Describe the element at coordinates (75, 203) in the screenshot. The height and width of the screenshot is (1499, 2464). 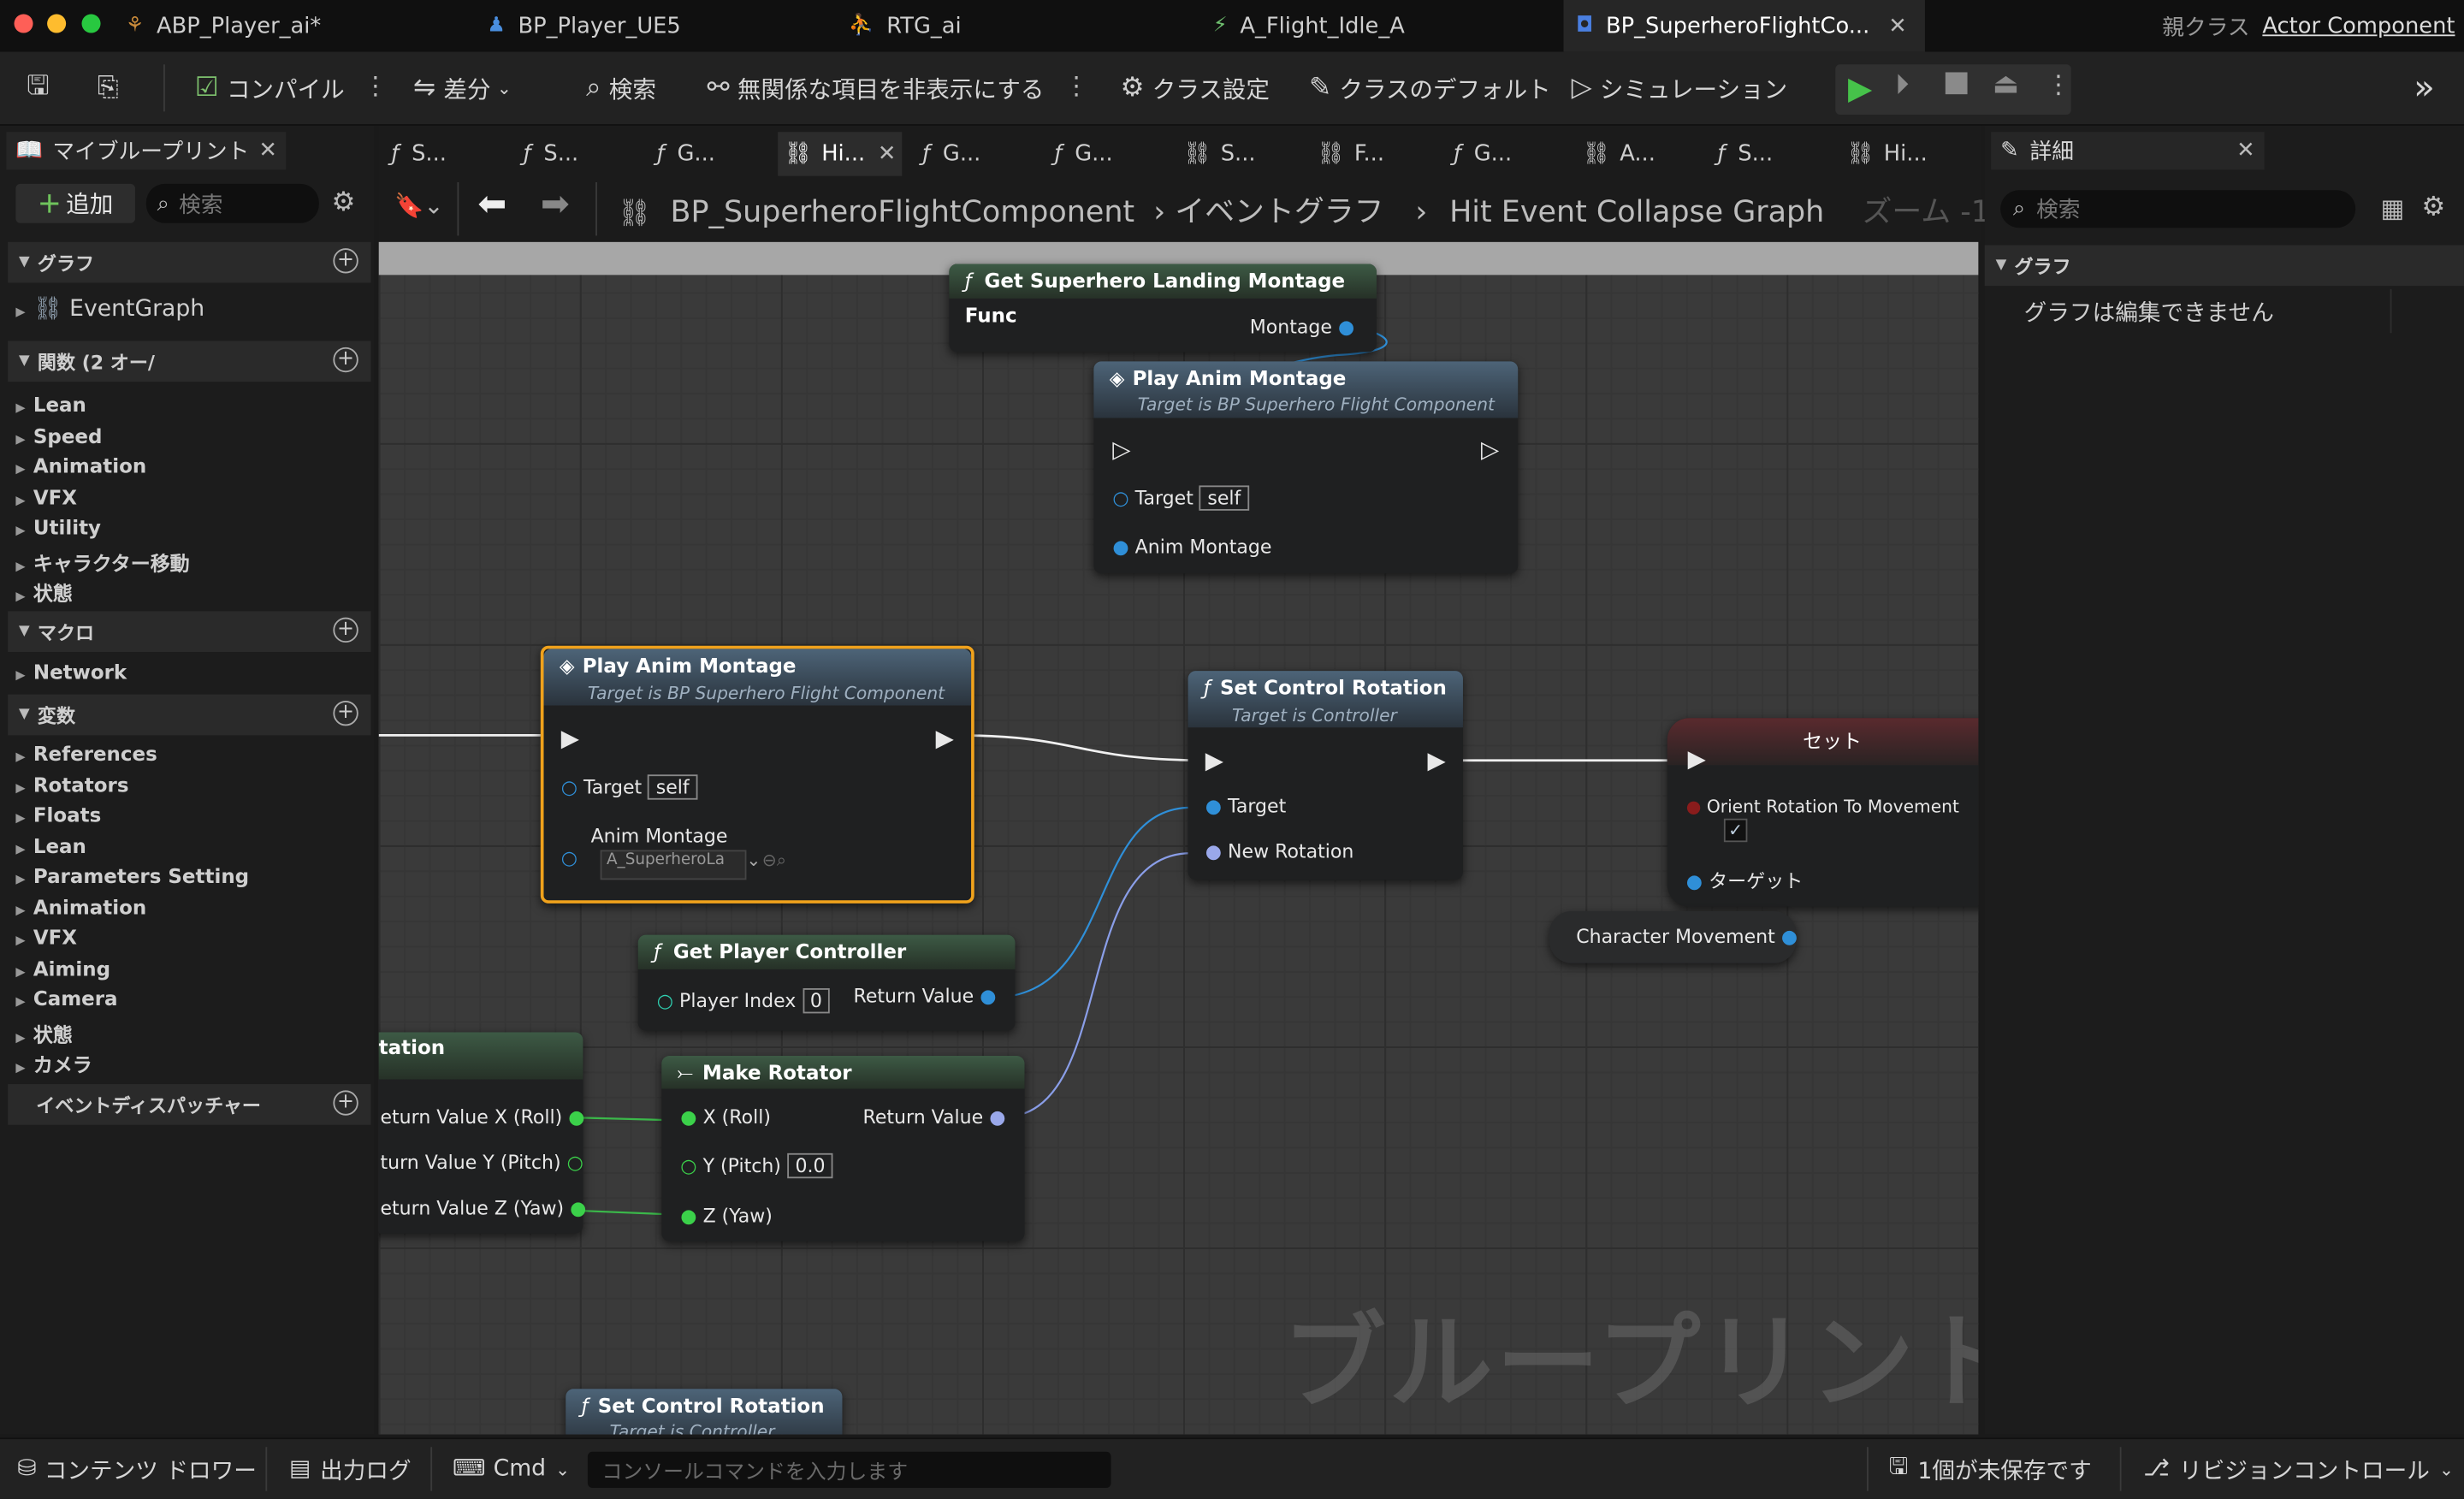
I see `add-button: ＋追加` at that location.